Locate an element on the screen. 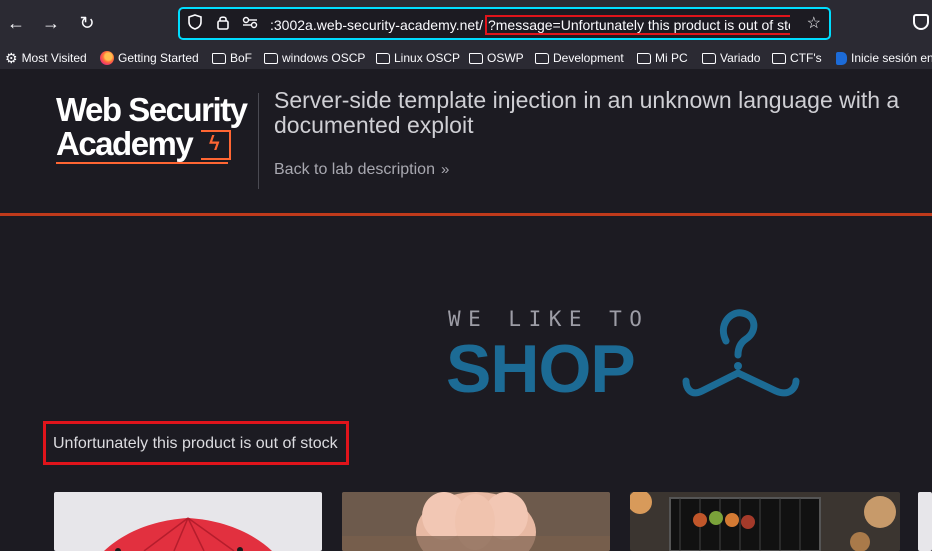  bookmark-variado: Variado is located at coordinates (731, 58).